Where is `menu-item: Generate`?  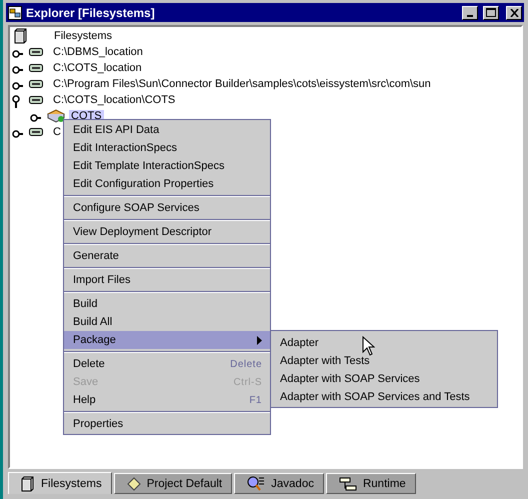 menu-item: Generate is located at coordinates (167, 256).